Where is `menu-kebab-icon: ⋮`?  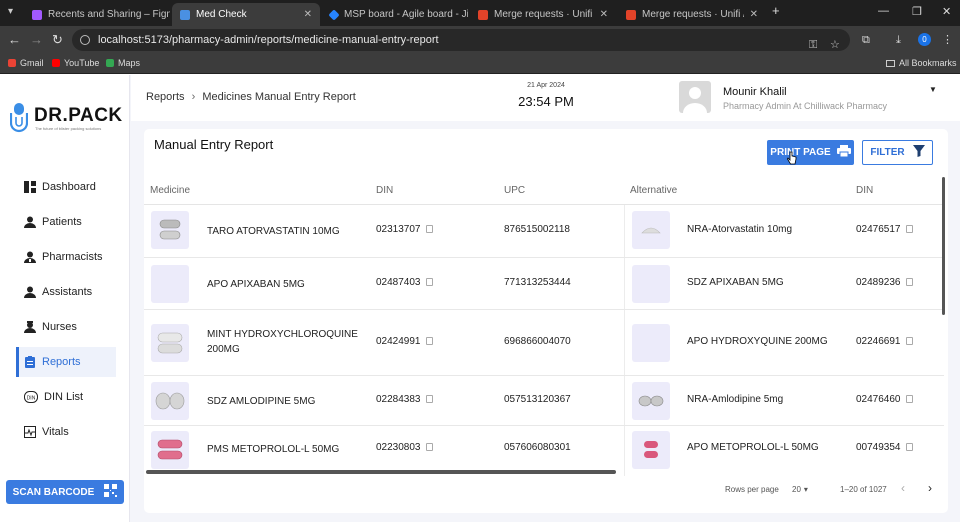 menu-kebab-icon: ⋮ is located at coordinates (947, 40).